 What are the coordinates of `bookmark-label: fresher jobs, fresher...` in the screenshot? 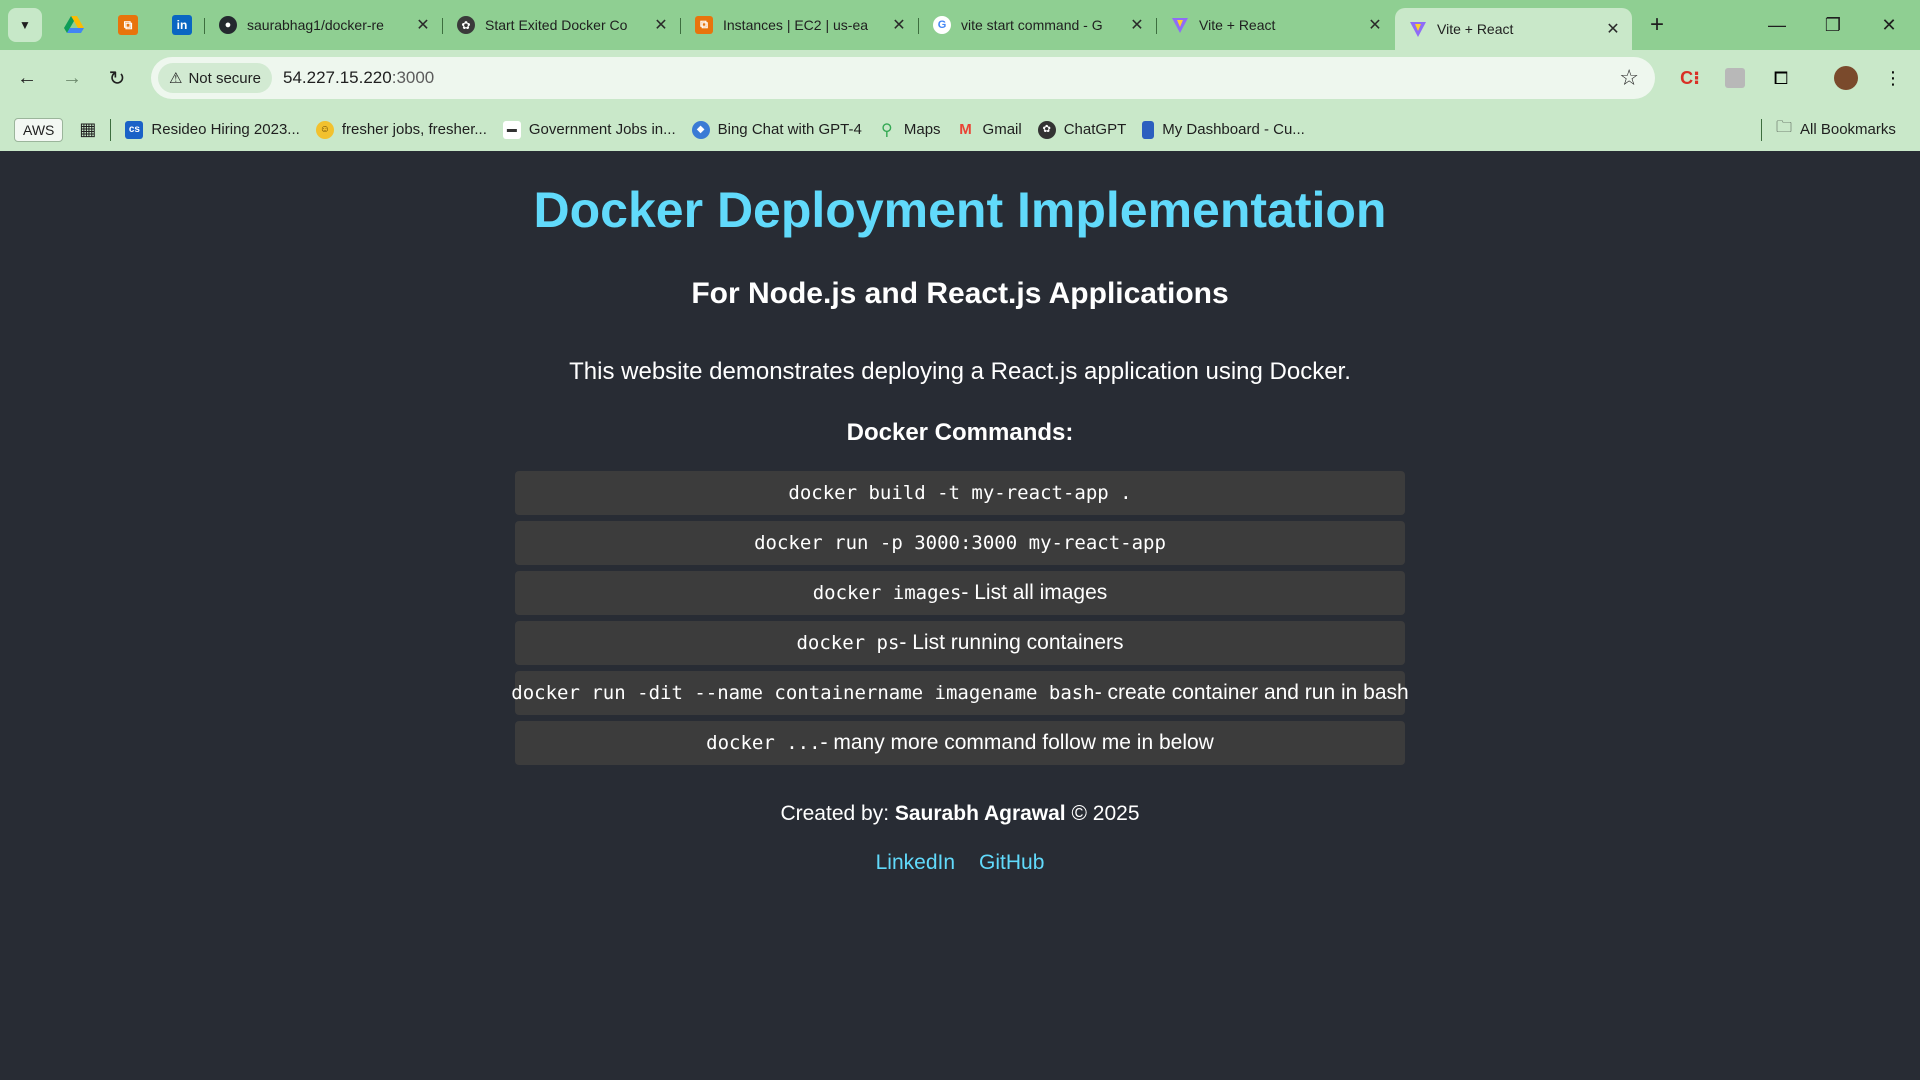 It's located at (414, 129).